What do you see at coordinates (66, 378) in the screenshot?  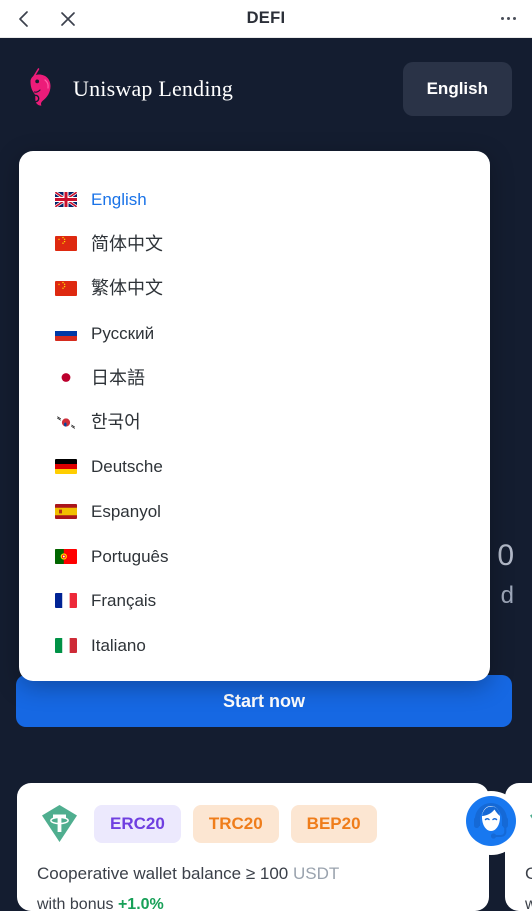 I see `flag-jp-icon` at bounding box center [66, 378].